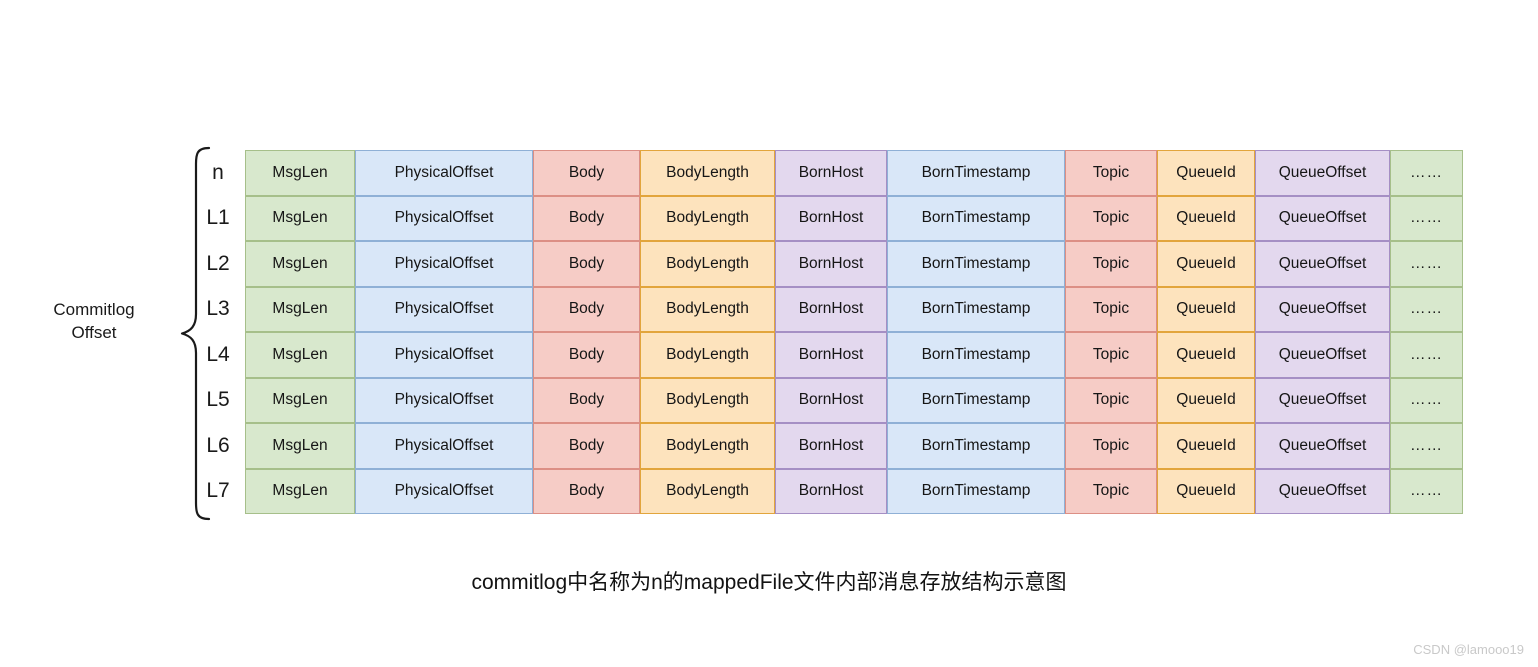 The height and width of the screenshot is (667, 1538). What do you see at coordinates (218, 354) in the screenshot?
I see `row-label-4: L4` at bounding box center [218, 354].